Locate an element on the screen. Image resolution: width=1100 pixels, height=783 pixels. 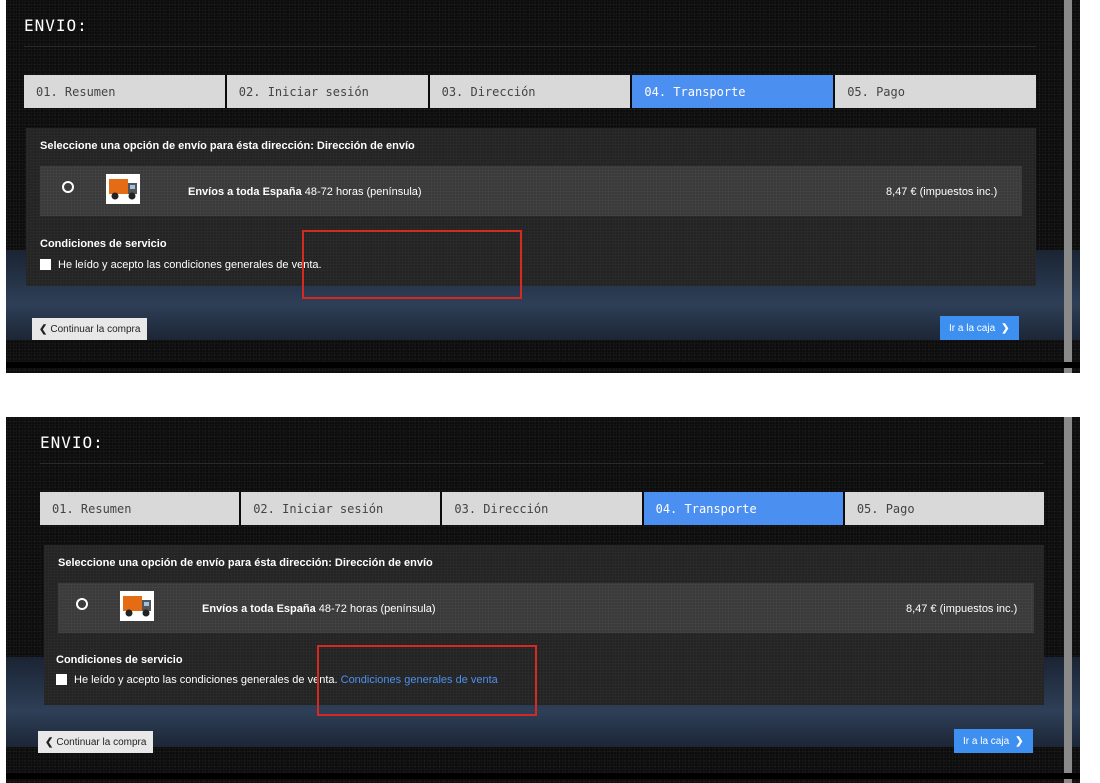
window-frame is located at coordinates (1068, 600).